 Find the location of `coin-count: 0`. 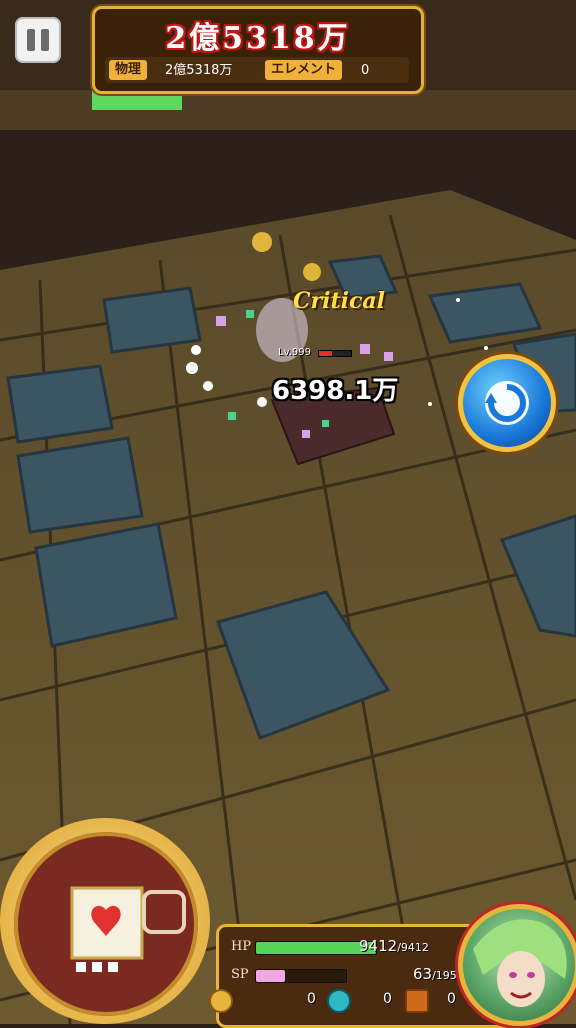

coin-count: 0 is located at coordinates (311, 999).